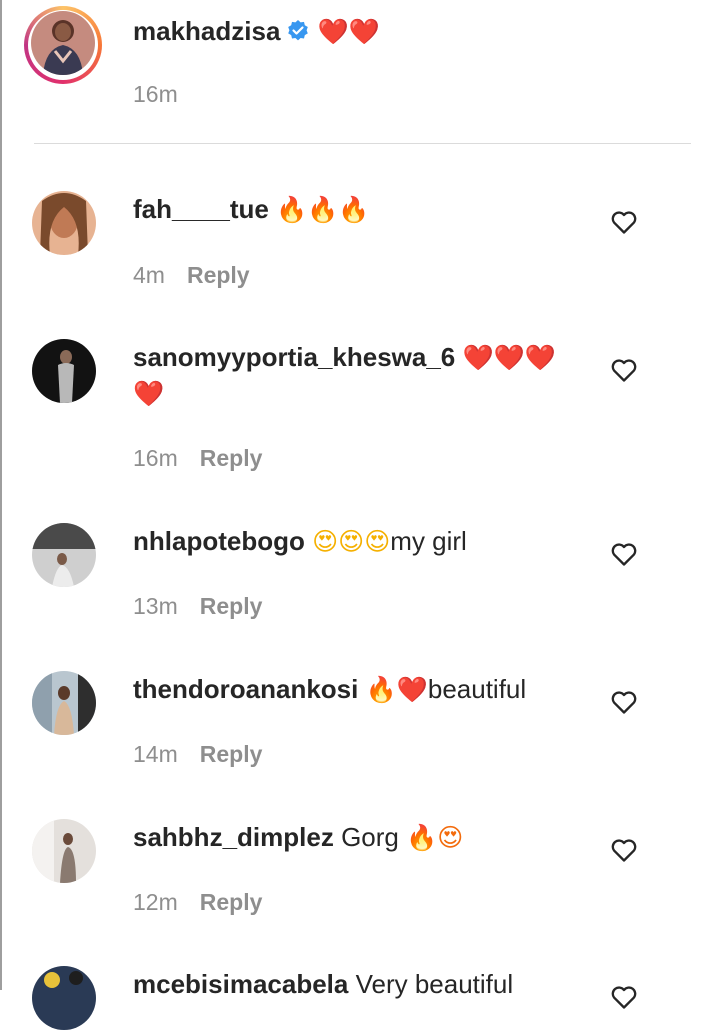 This screenshot has height=1030, width=720. Describe the element at coordinates (351, 541) in the screenshot. I see `comment-emoji: 😍😍😍` at that location.